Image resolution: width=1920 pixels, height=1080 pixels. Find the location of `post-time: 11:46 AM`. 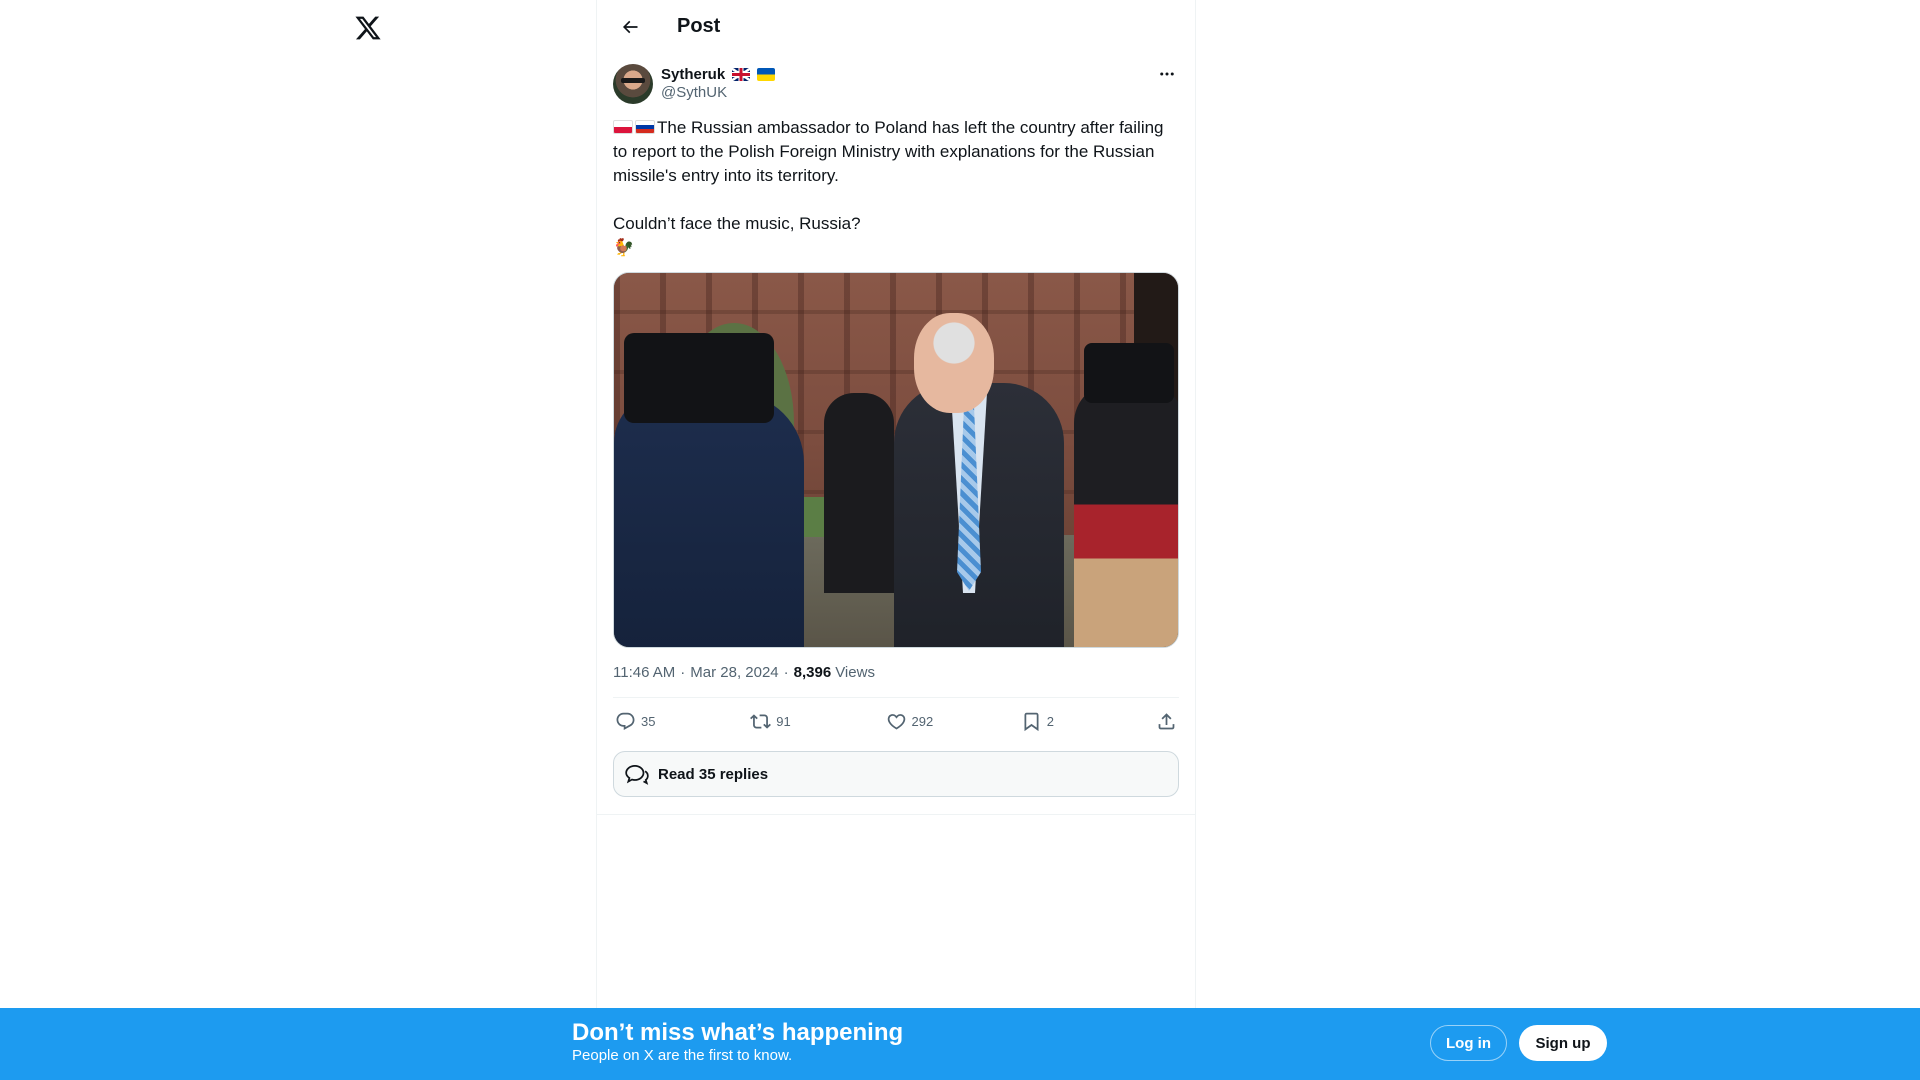

post-time: 11:46 AM is located at coordinates (644, 672).